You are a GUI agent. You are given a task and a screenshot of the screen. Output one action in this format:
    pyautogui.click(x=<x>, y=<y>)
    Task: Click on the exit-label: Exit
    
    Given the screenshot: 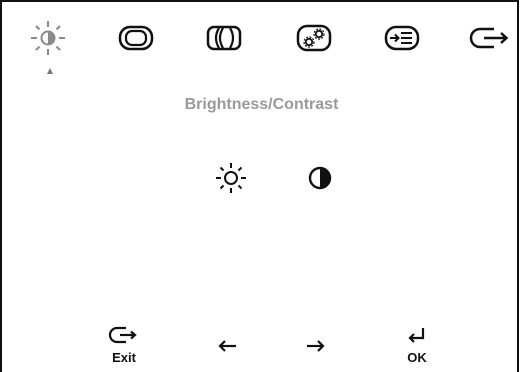 What is the action you would take?
    pyautogui.click(x=124, y=357)
    